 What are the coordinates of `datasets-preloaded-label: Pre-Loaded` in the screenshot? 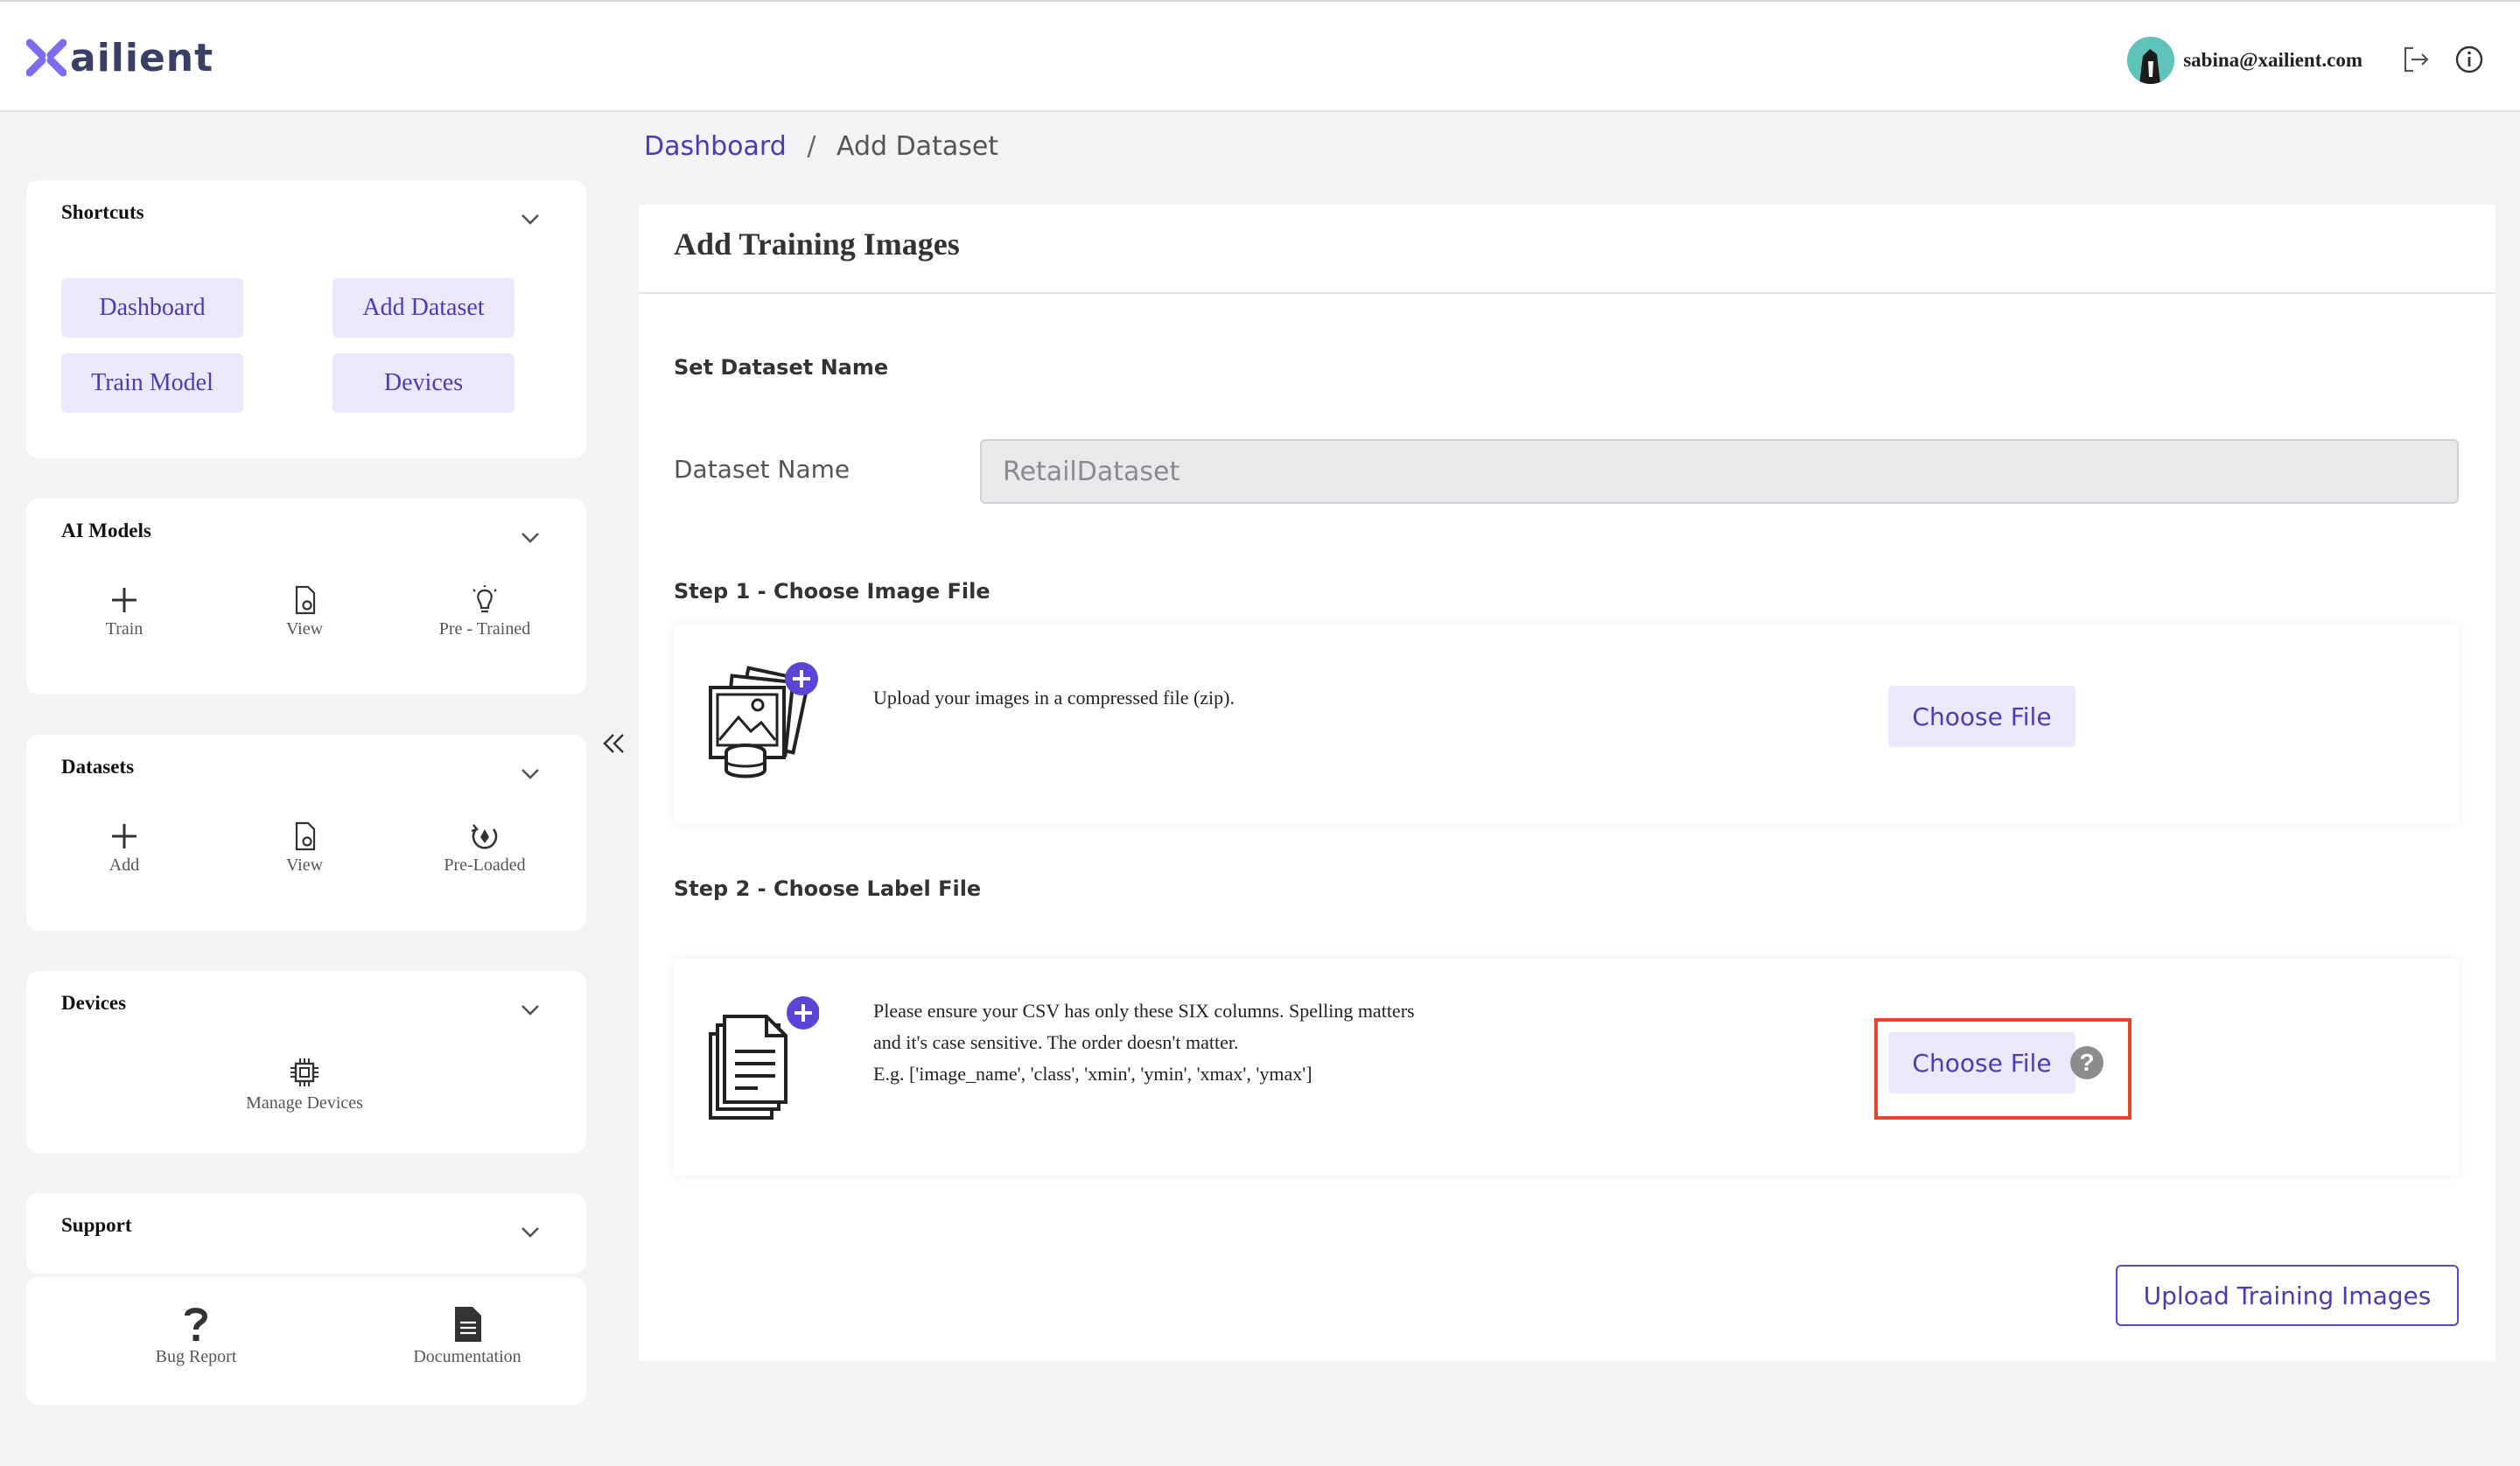 It's located at (485, 865).